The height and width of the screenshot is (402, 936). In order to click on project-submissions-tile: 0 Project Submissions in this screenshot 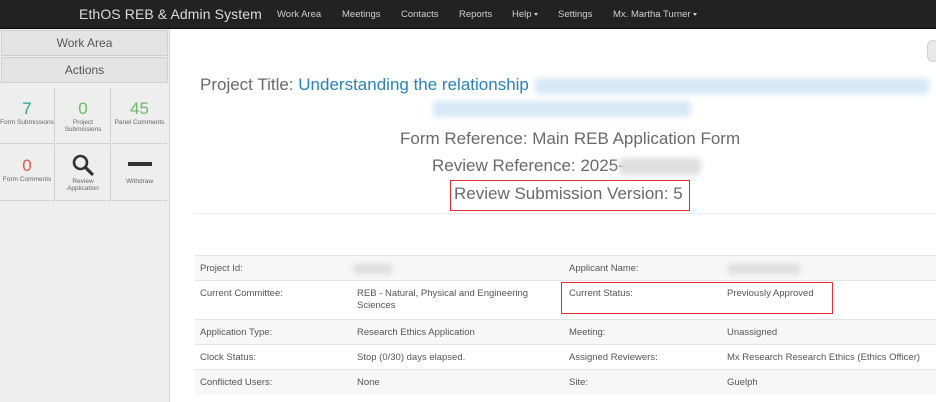, I will do `click(83, 116)`.